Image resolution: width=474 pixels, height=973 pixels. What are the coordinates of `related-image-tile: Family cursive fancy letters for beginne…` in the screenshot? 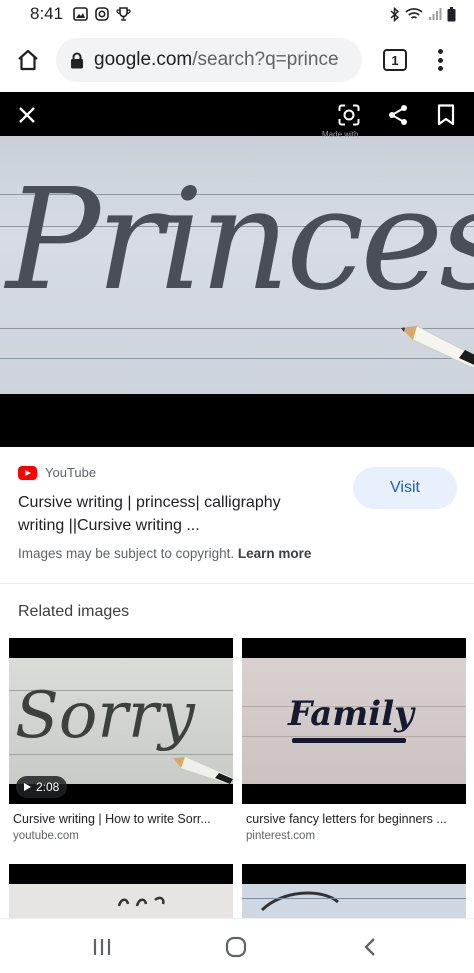 It's located at (354, 743).